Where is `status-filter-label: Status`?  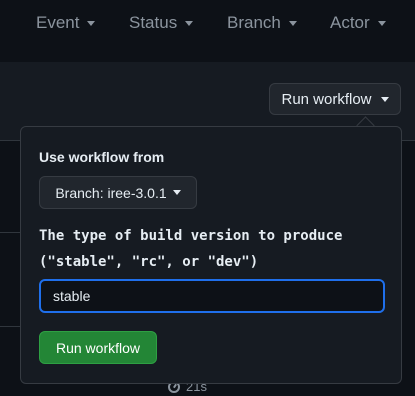
status-filter-label: Status is located at coordinates (153, 22).